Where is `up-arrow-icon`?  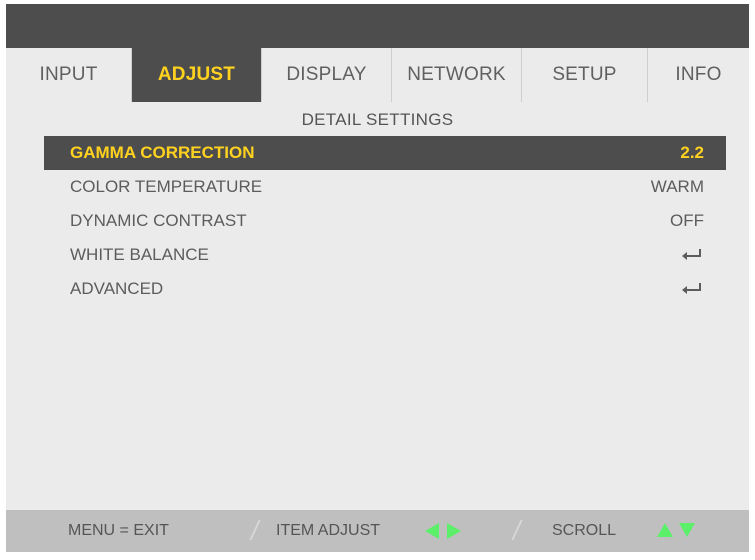 up-arrow-icon is located at coordinates (665, 532).